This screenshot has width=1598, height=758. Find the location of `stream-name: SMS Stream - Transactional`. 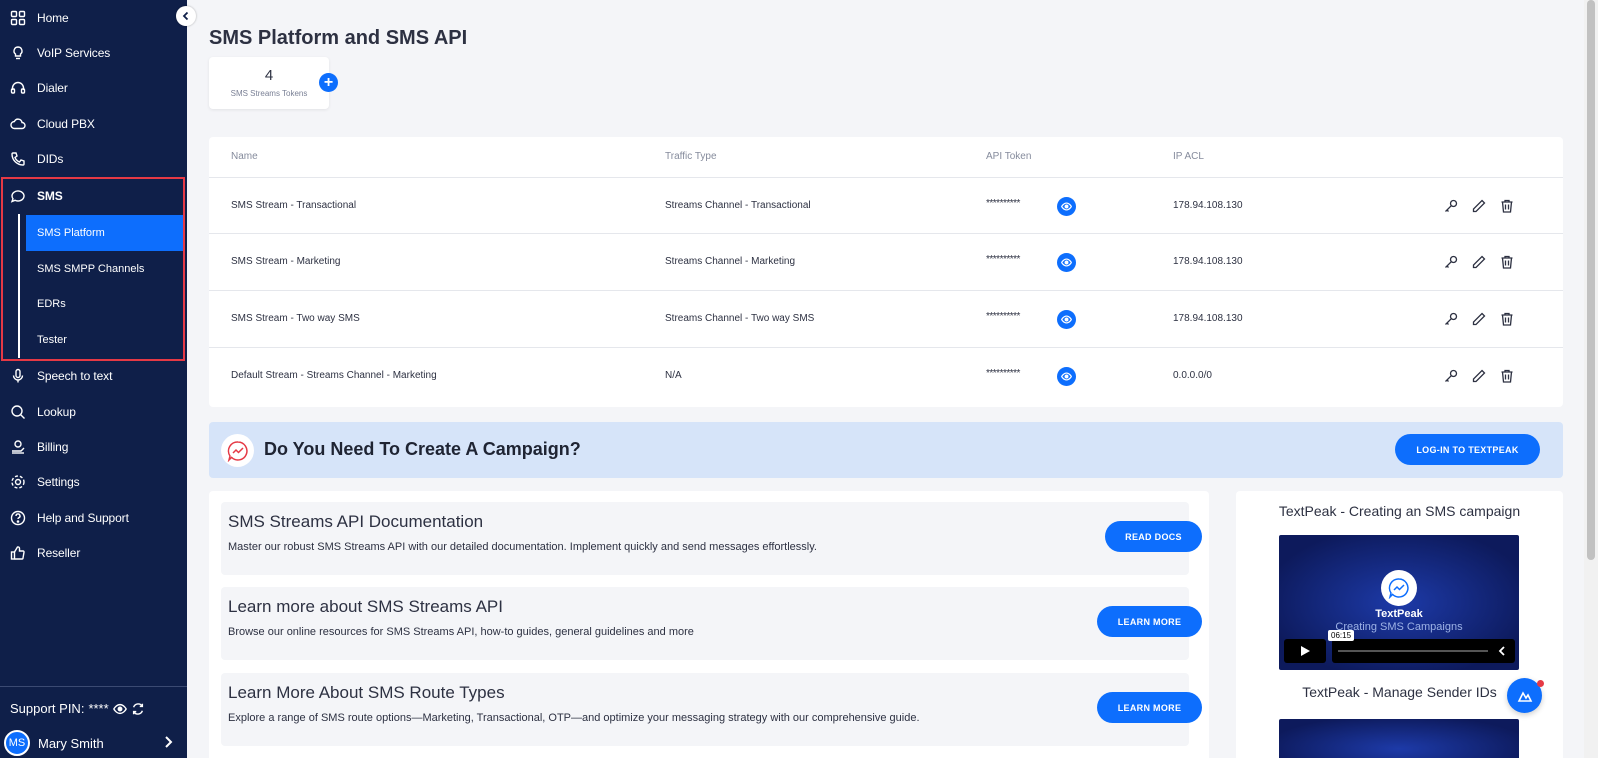

stream-name: SMS Stream - Transactional is located at coordinates (294, 205).